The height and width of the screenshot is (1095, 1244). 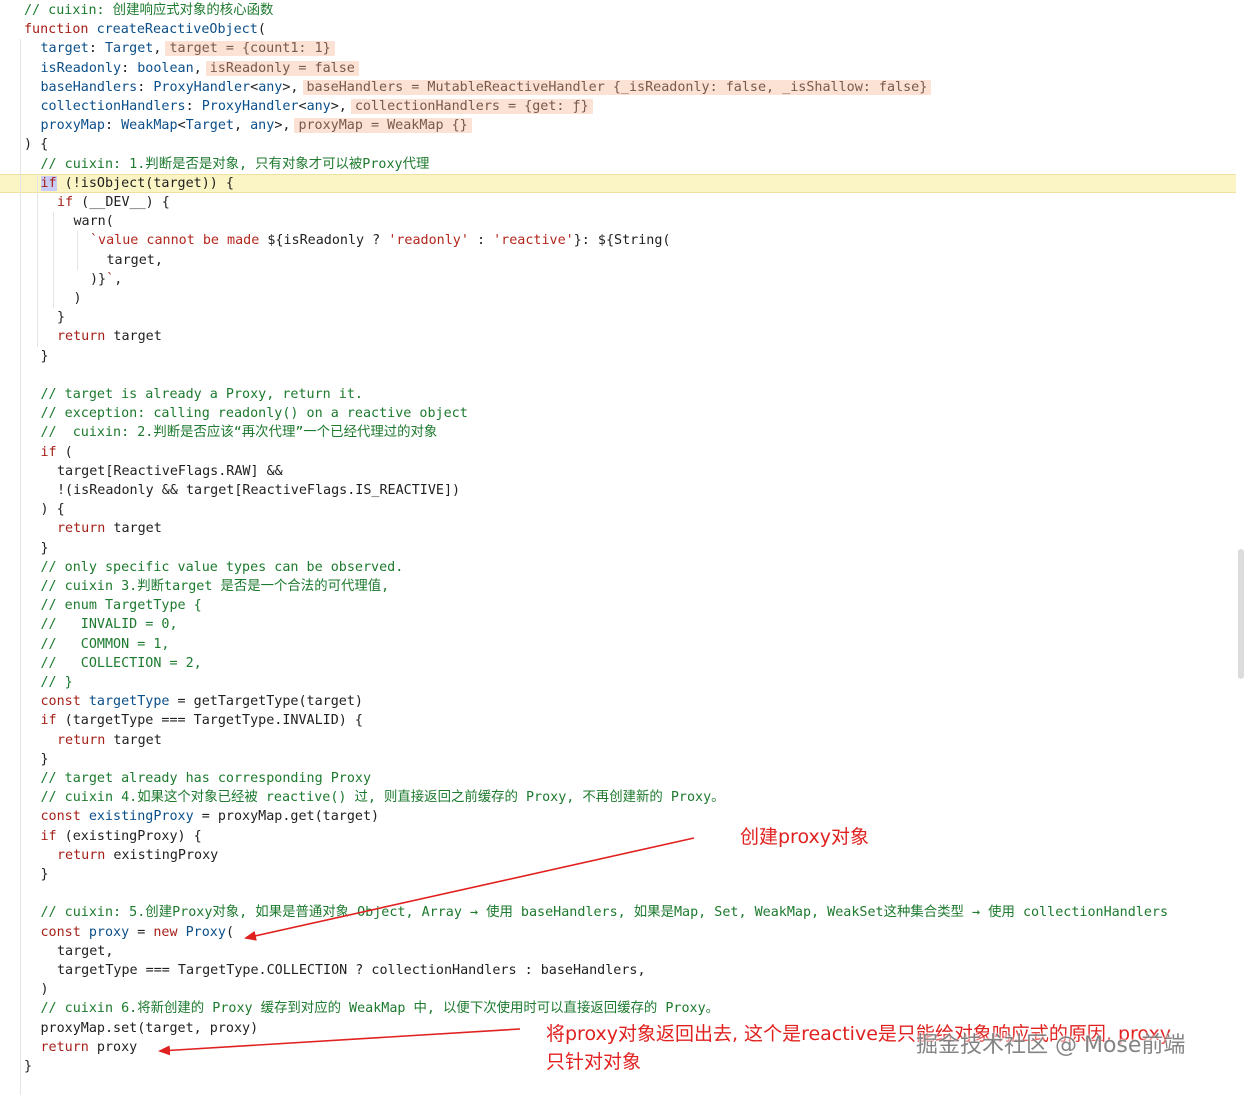 I want to click on annotation-return-proxy-line2: 只针对对象, so click(x=594, y=1062).